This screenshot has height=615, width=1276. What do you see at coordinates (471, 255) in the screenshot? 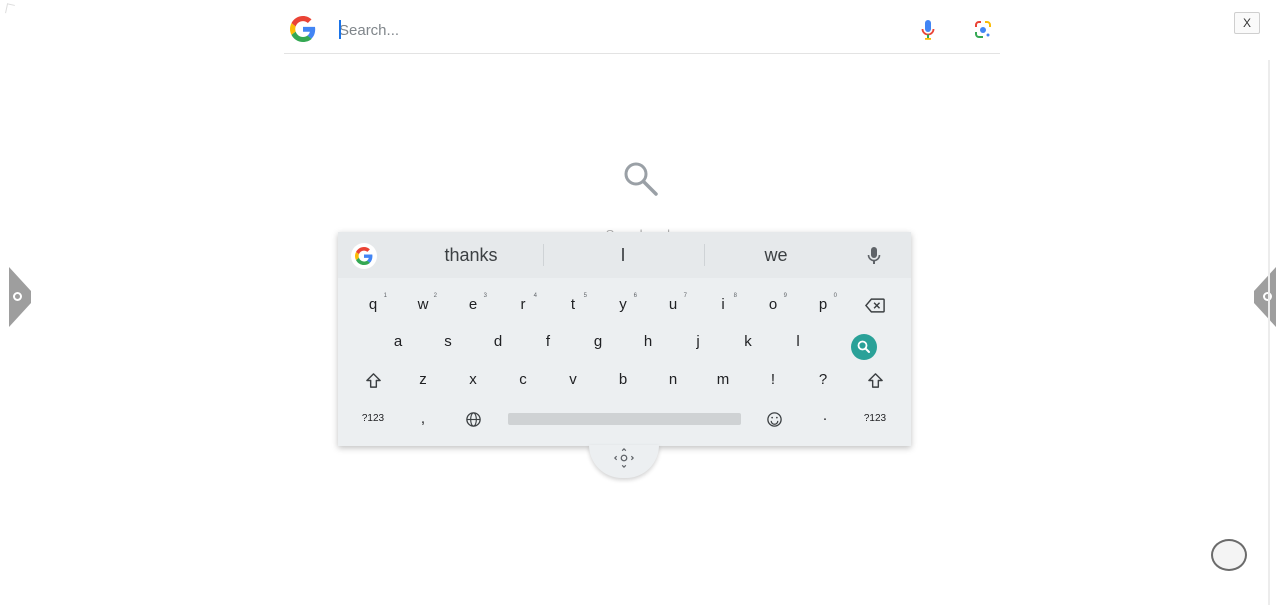
I see `suggestion-1: thanks` at bounding box center [471, 255].